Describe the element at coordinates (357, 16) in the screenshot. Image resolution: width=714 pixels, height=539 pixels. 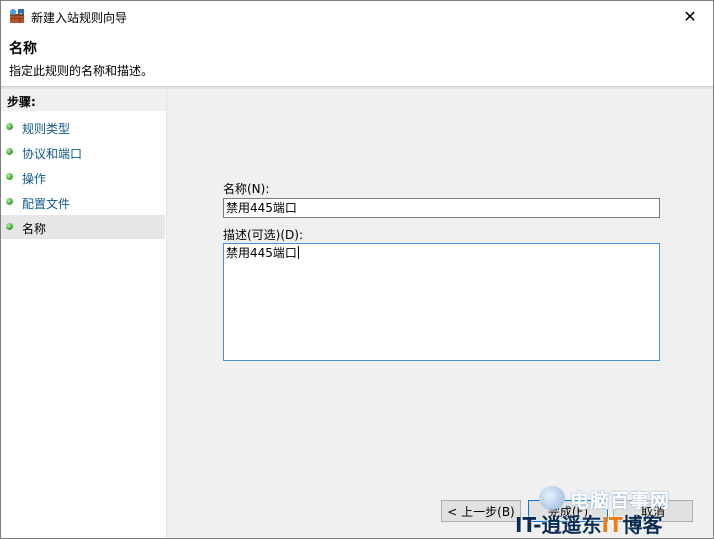
I see `title-bar: 新建入站规则向导 ✕` at that location.